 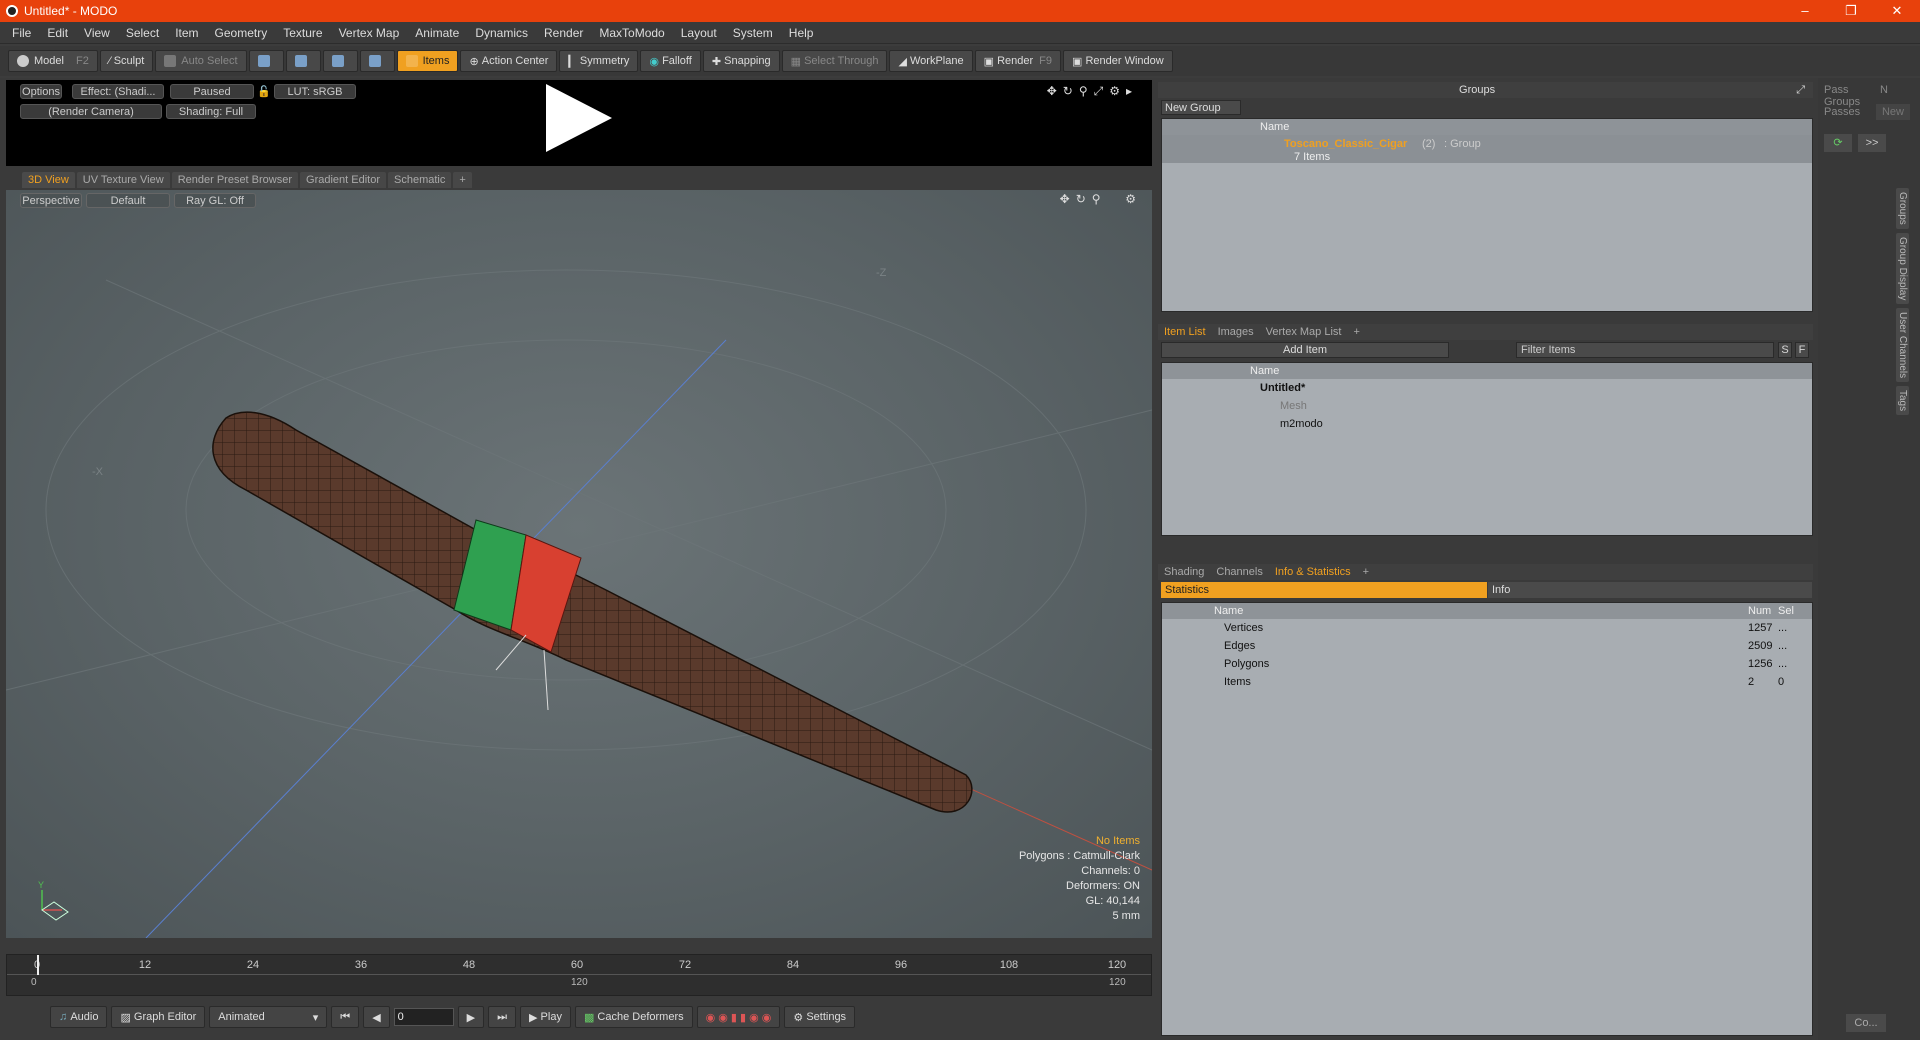 What do you see at coordinates (343, 180) in the screenshot?
I see `tab-gradient-editor: Gradient Editor` at bounding box center [343, 180].